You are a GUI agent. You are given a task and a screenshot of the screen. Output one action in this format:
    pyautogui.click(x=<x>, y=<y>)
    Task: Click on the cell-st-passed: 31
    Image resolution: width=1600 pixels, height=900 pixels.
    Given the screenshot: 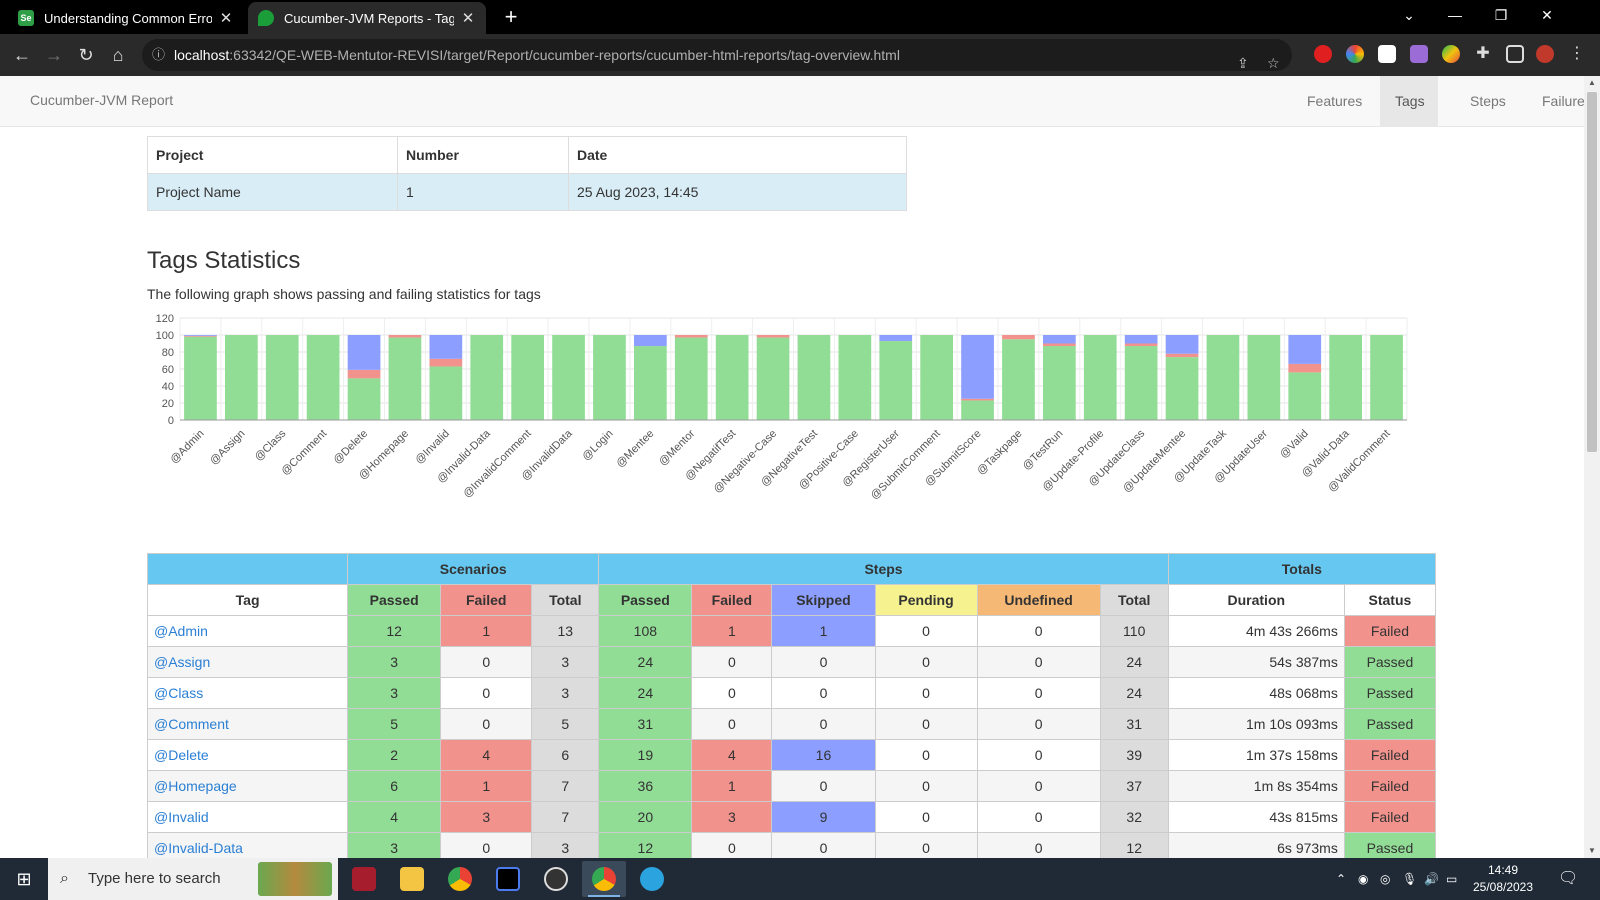 What is the action you would take?
    pyautogui.click(x=645, y=724)
    